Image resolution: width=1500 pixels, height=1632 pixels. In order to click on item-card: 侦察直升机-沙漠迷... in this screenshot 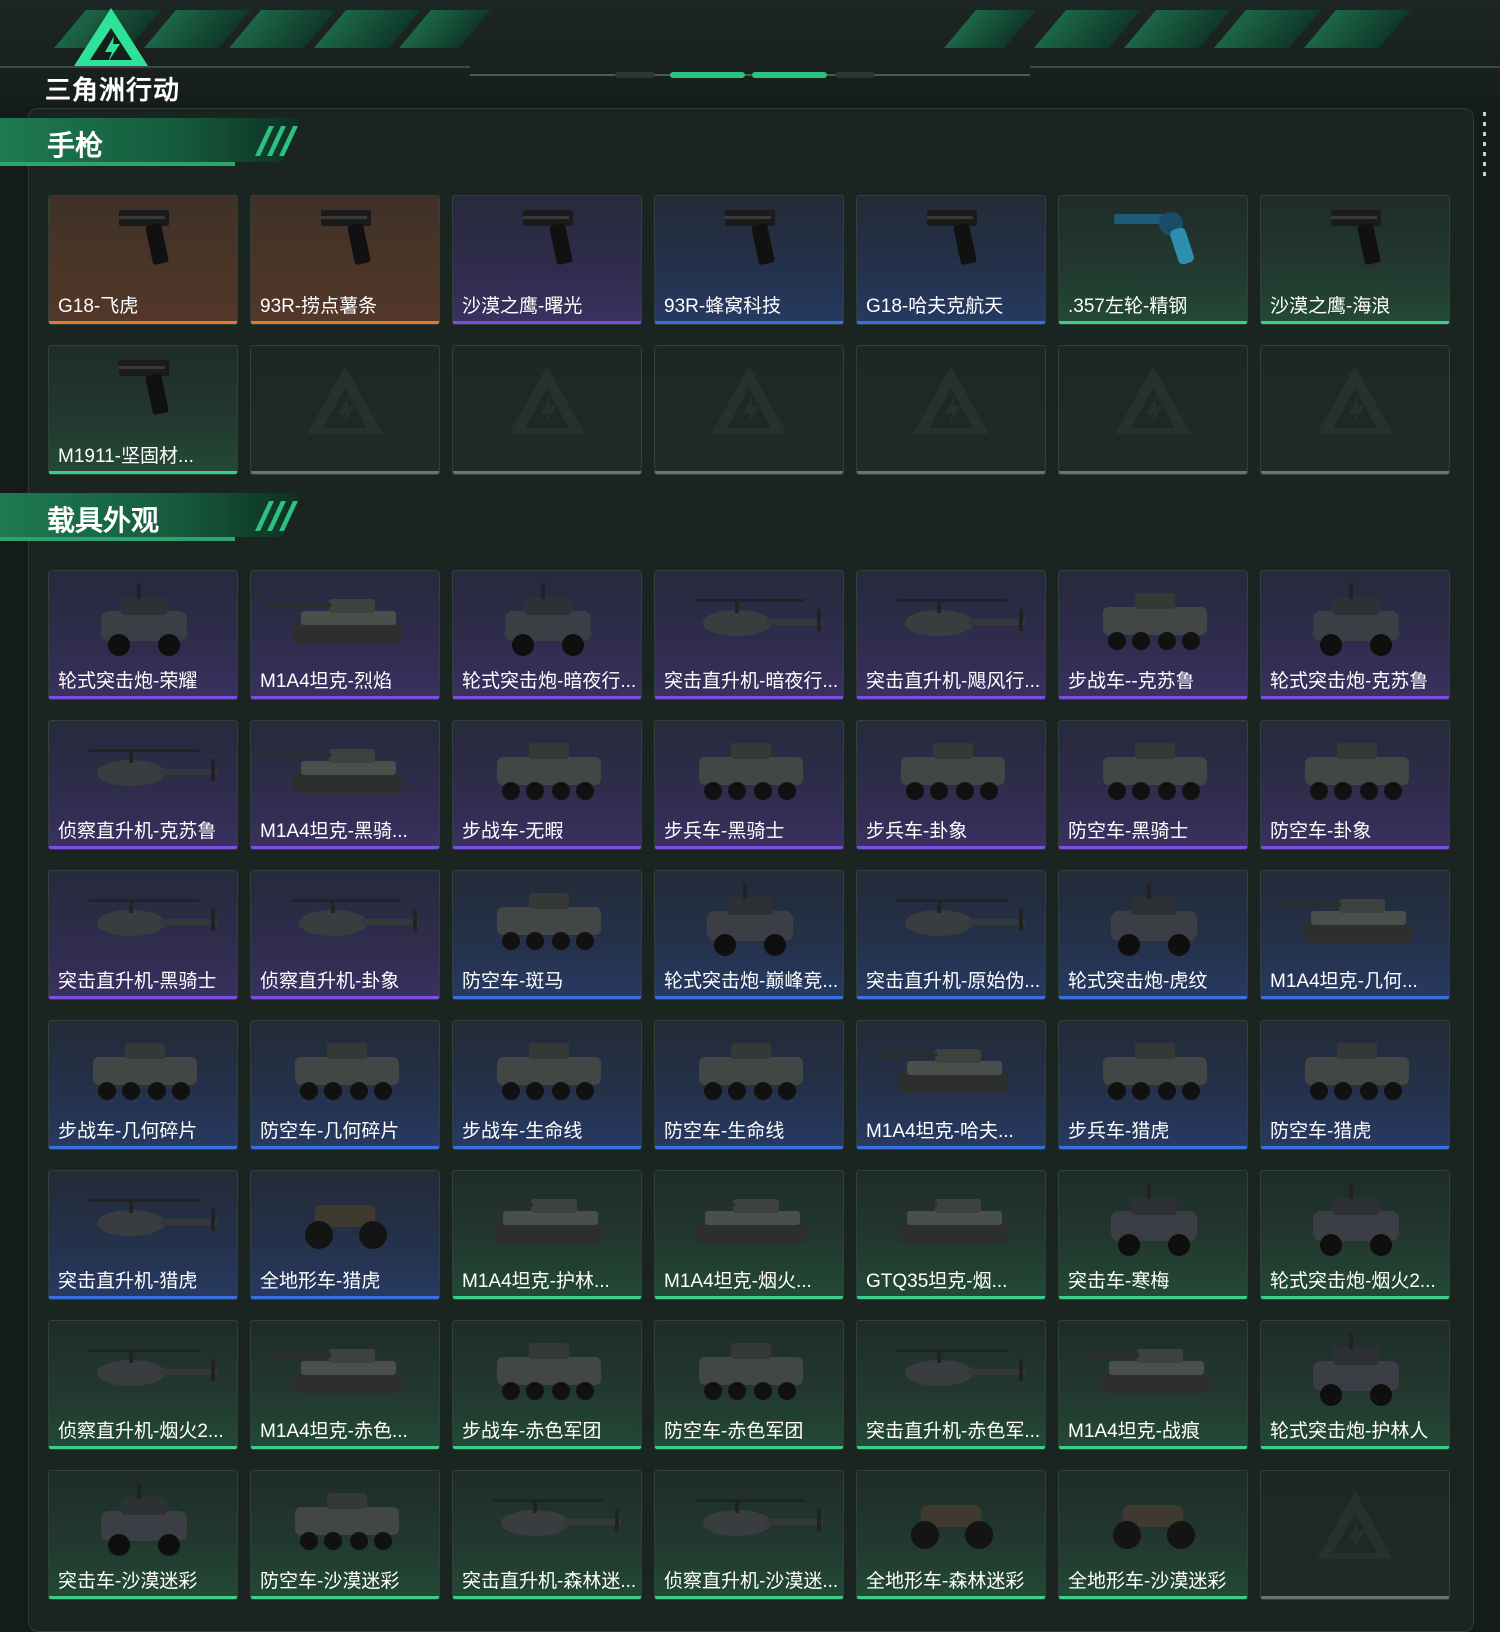, I will do `click(749, 1535)`.